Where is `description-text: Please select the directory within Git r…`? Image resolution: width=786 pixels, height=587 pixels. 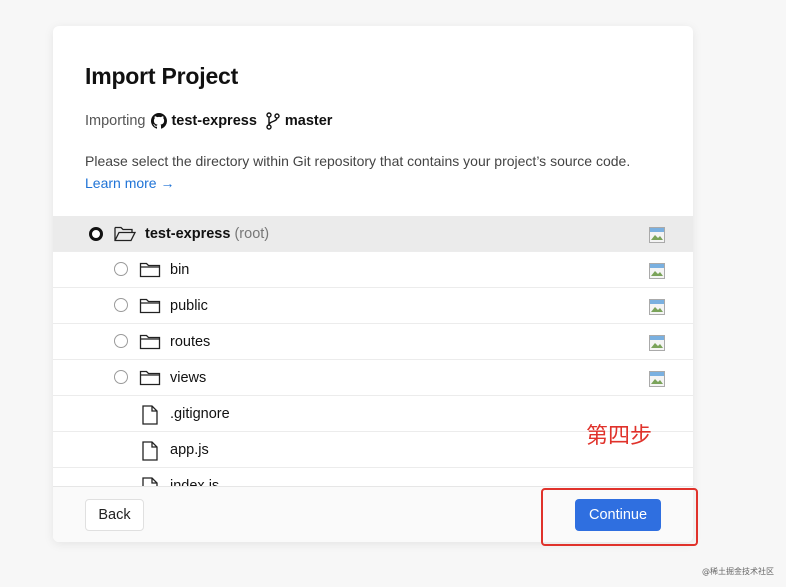
description-text: Please select the directory within Git r… is located at coordinates (358, 161).